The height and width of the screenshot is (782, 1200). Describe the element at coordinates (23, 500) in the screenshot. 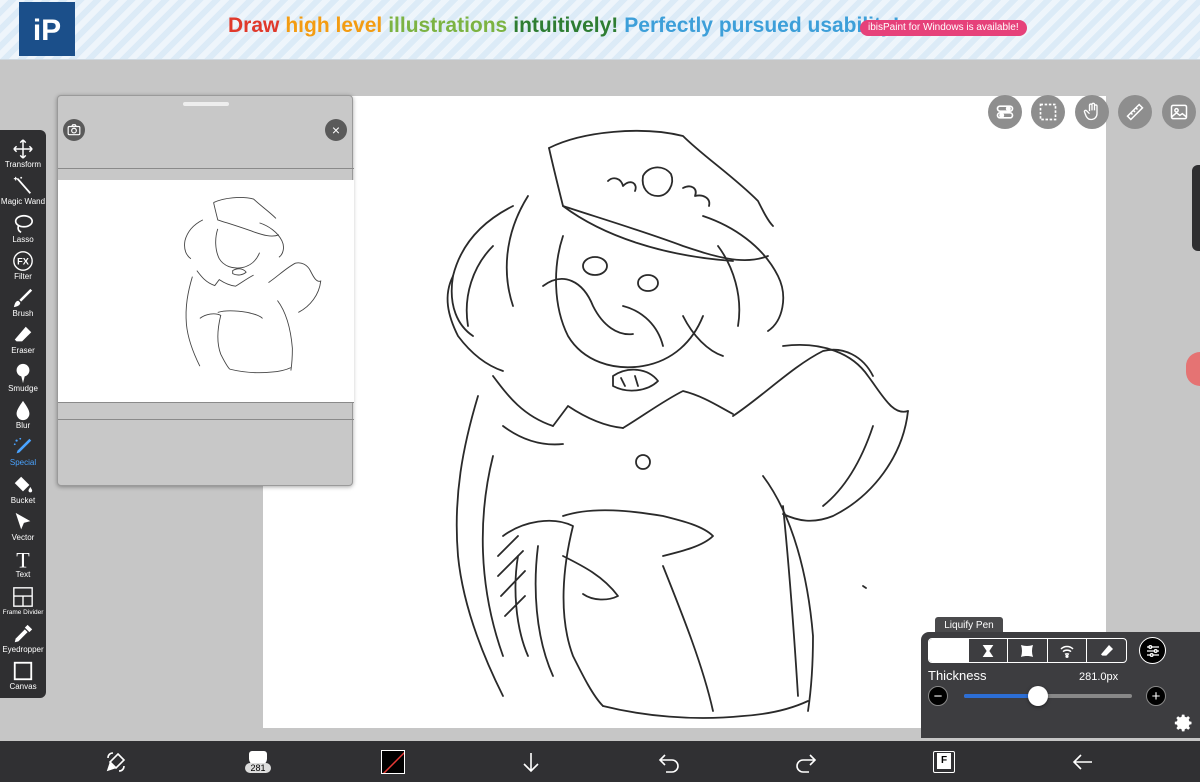

I see `tool-label: Bucket` at that location.